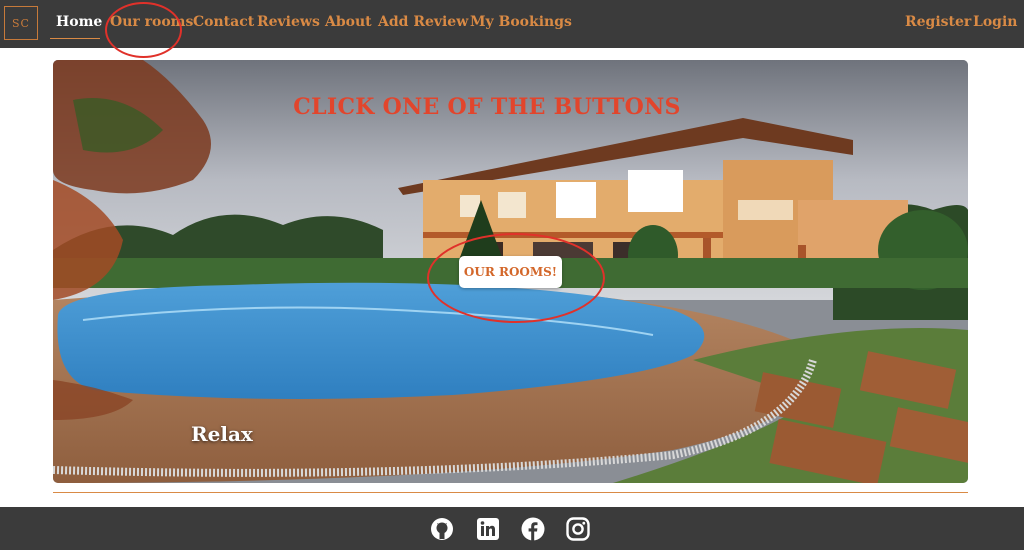 This screenshot has height=550, width=1024. I want to click on site-logo: SC, so click(21, 23).